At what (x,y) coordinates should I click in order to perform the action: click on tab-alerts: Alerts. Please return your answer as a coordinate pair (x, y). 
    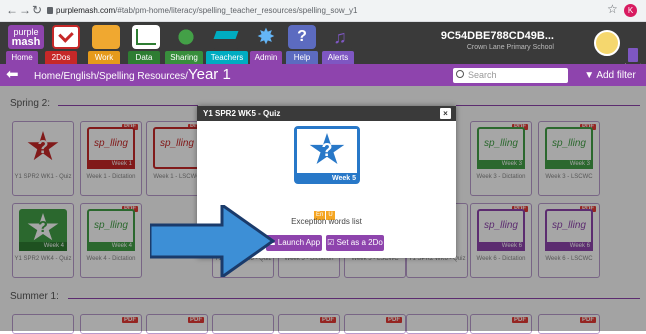
    Looking at the image, I should click on (338, 57).